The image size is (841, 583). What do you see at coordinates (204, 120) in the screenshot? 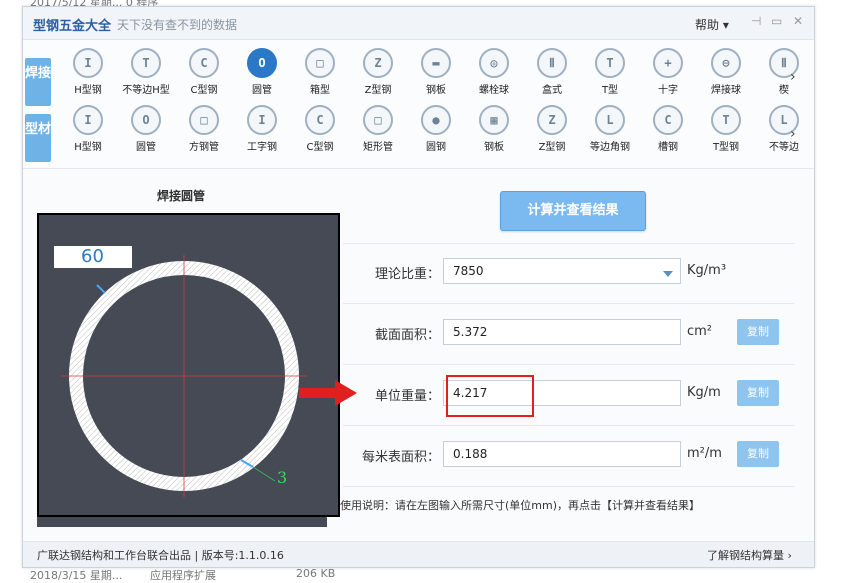
I see `square-tube-icon: □` at bounding box center [204, 120].